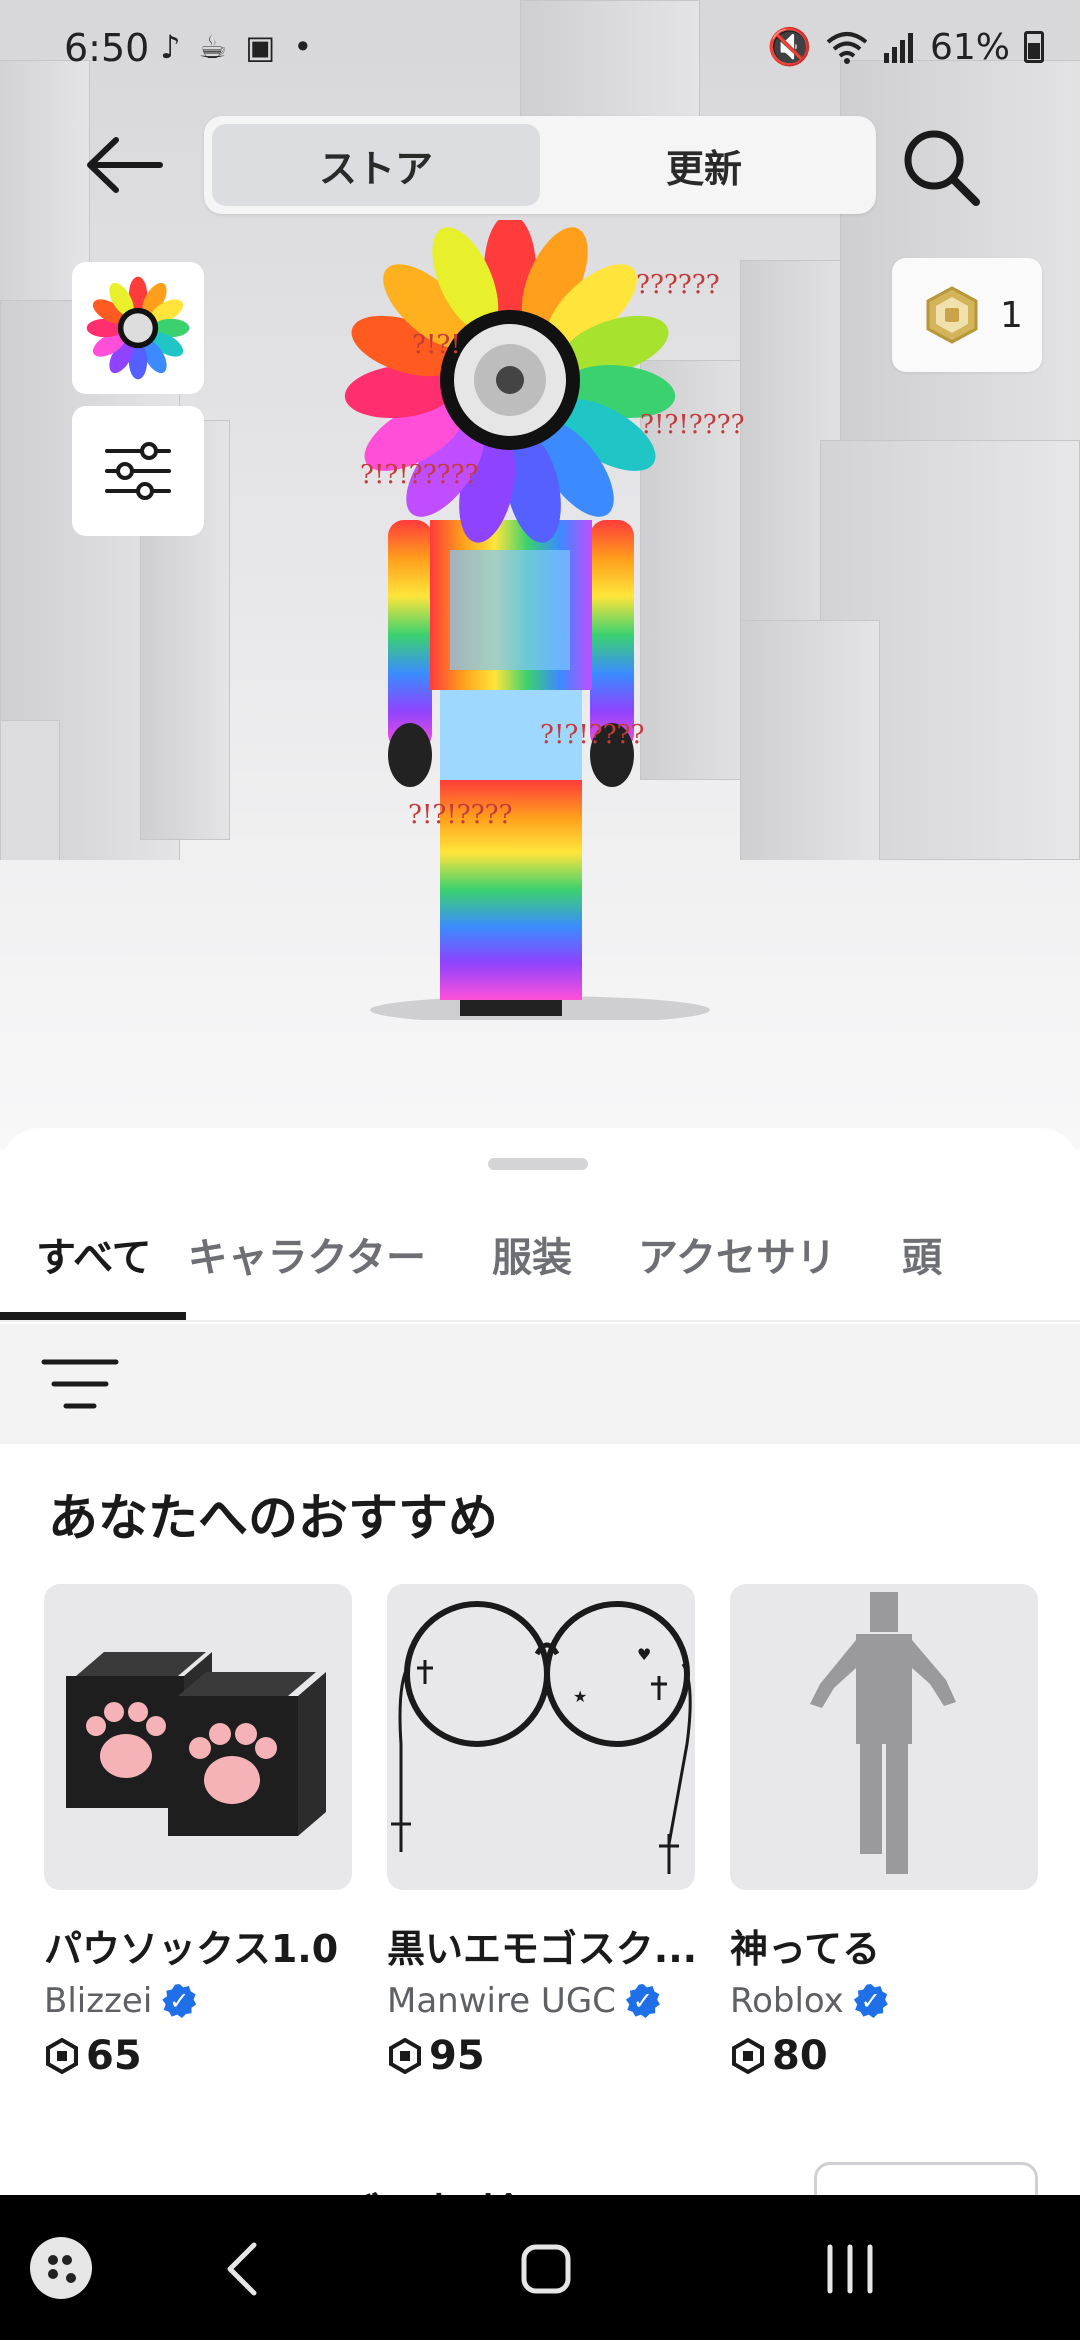  What do you see at coordinates (926, 2178) in the screenshot?
I see `see-all-button` at bounding box center [926, 2178].